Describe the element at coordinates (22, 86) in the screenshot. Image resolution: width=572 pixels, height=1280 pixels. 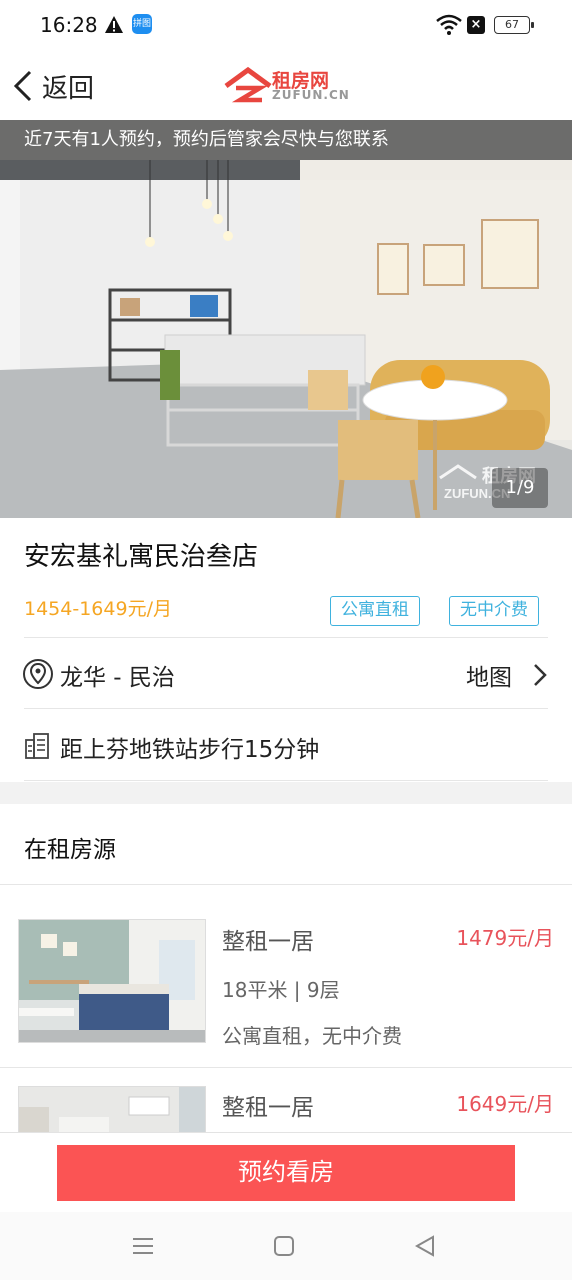
I see `chevron-left-icon` at that location.